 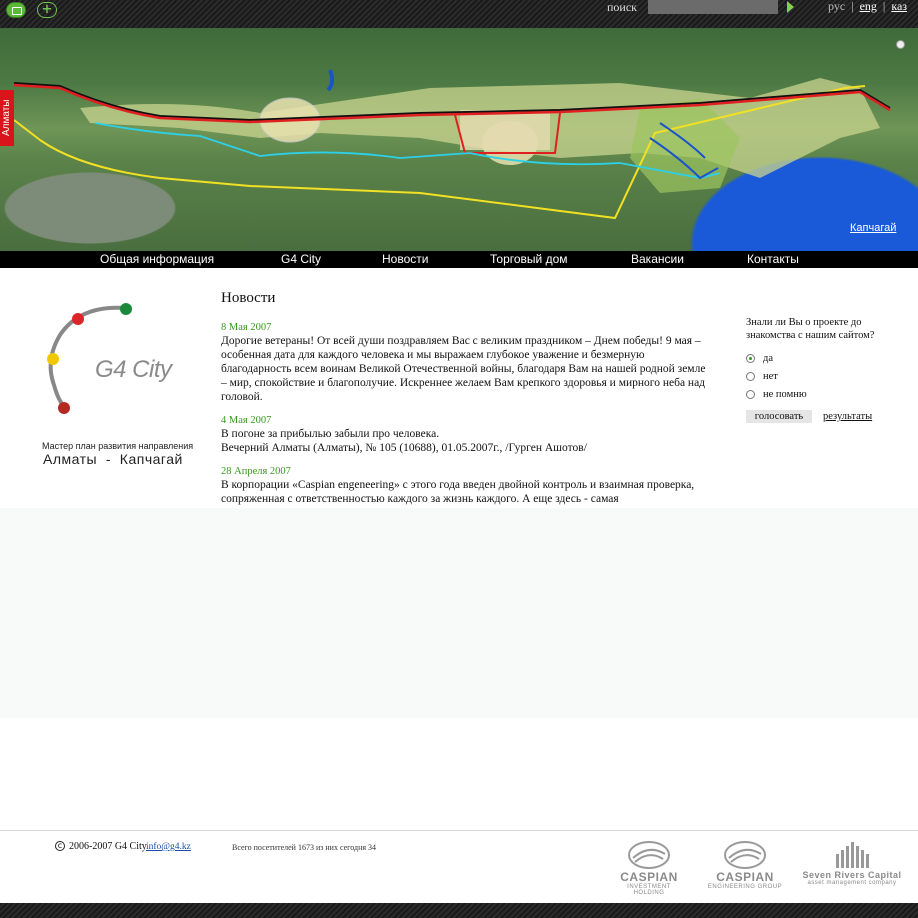 What do you see at coordinates (847, 416) in the screenshot?
I see `results-link: результаты` at bounding box center [847, 416].